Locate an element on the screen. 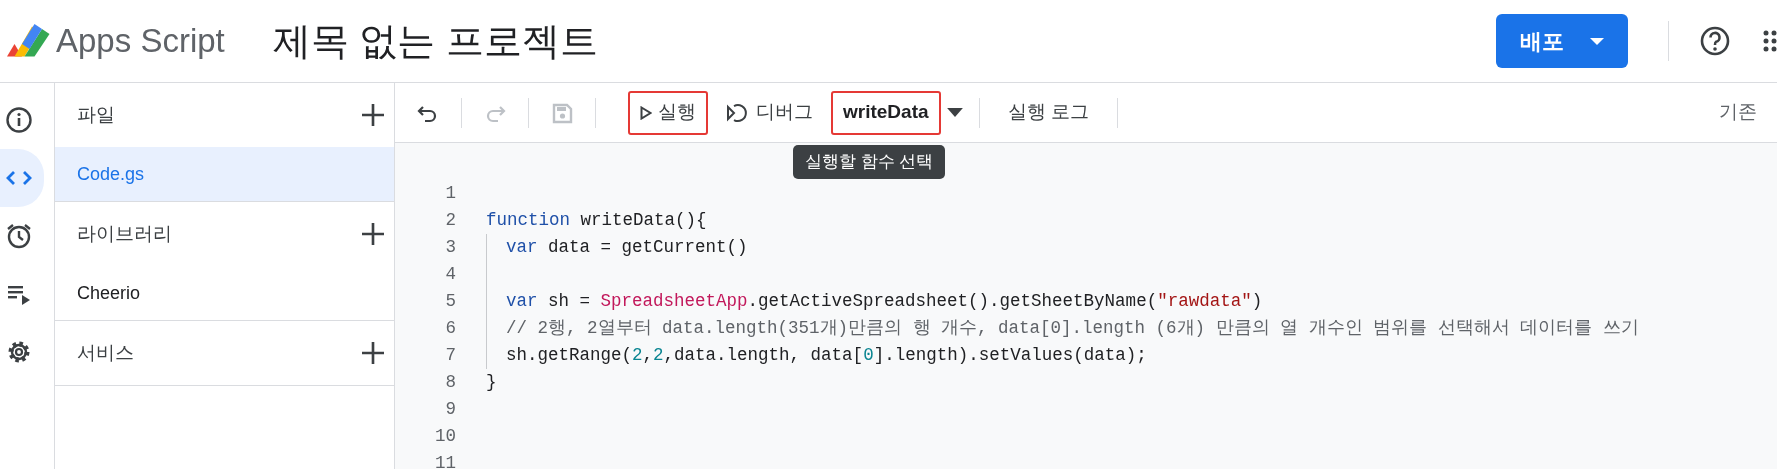  sidebar-tab is located at coordinates (22, 178).